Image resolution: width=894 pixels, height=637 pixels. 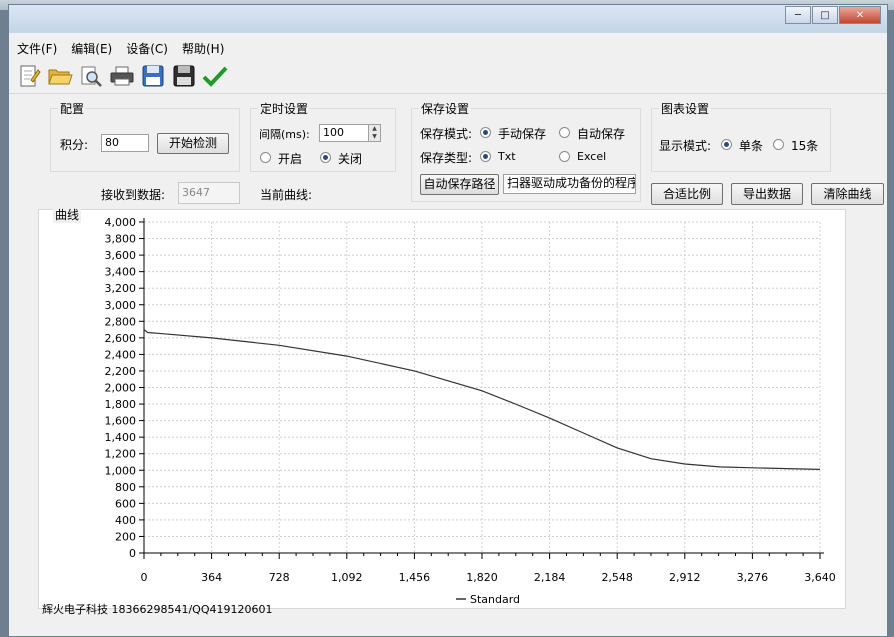 I want to click on clear-curve-button: 清除曲线, so click(x=847, y=194).